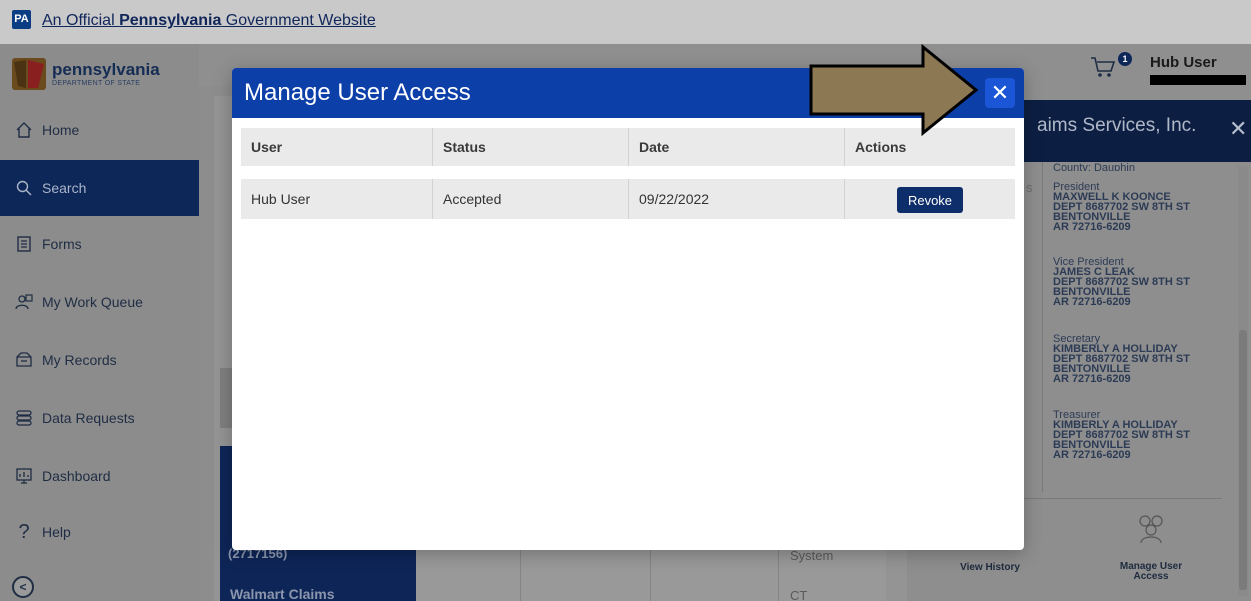  What do you see at coordinates (1094, 166) in the screenshot?
I see `county-text: County: Dauphin` at bounding box center [1094, 166].